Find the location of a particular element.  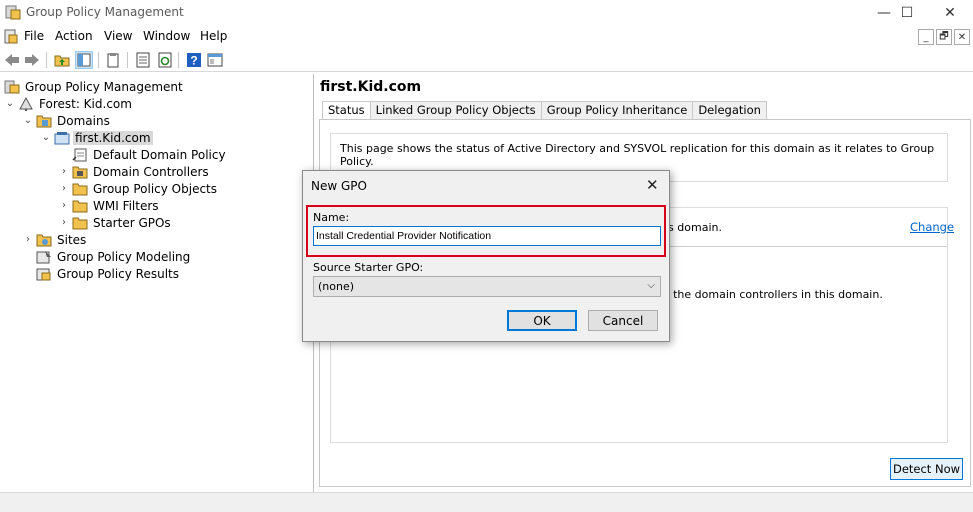

tree-label: first.Kid.com is located at coordinates (113, 137).